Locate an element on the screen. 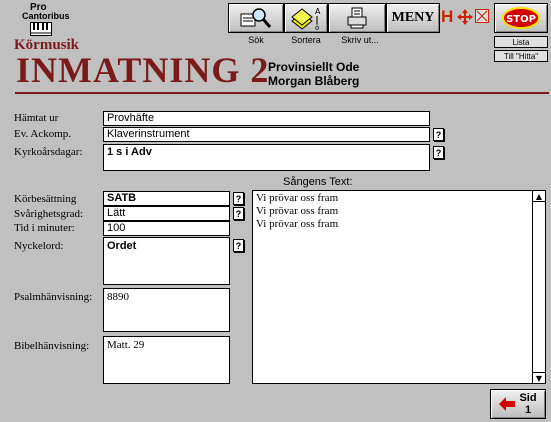  song-info: Provinsiellt Ode Morgan Blåberg is located at coordinates (313, 74).